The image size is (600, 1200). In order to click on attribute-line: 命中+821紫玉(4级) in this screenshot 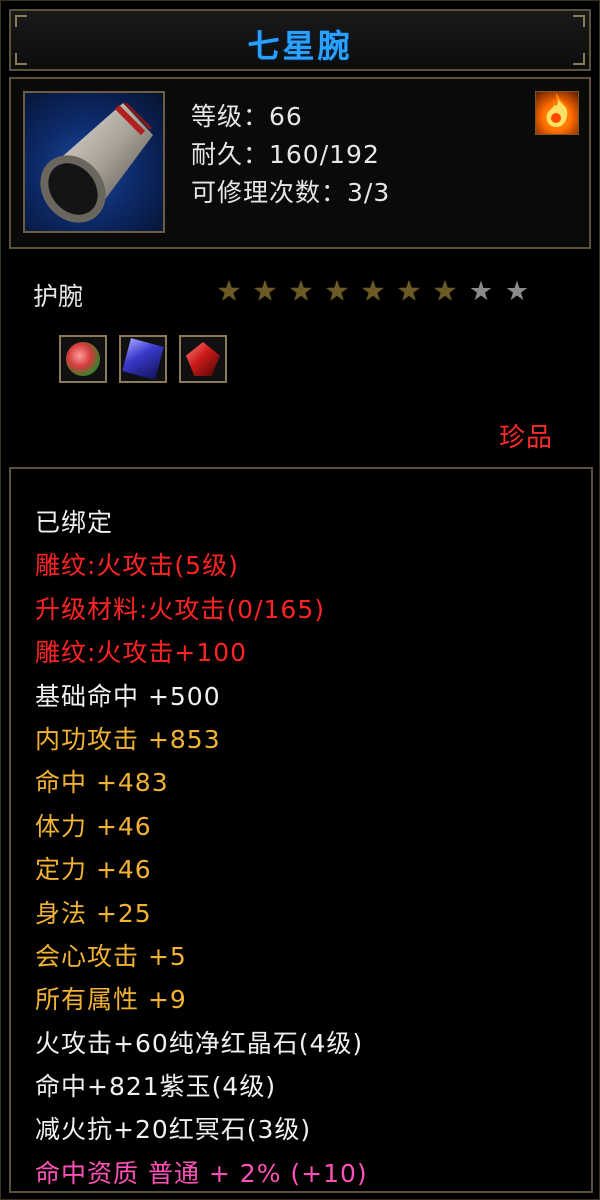, I will do `click(156, 1087)`.